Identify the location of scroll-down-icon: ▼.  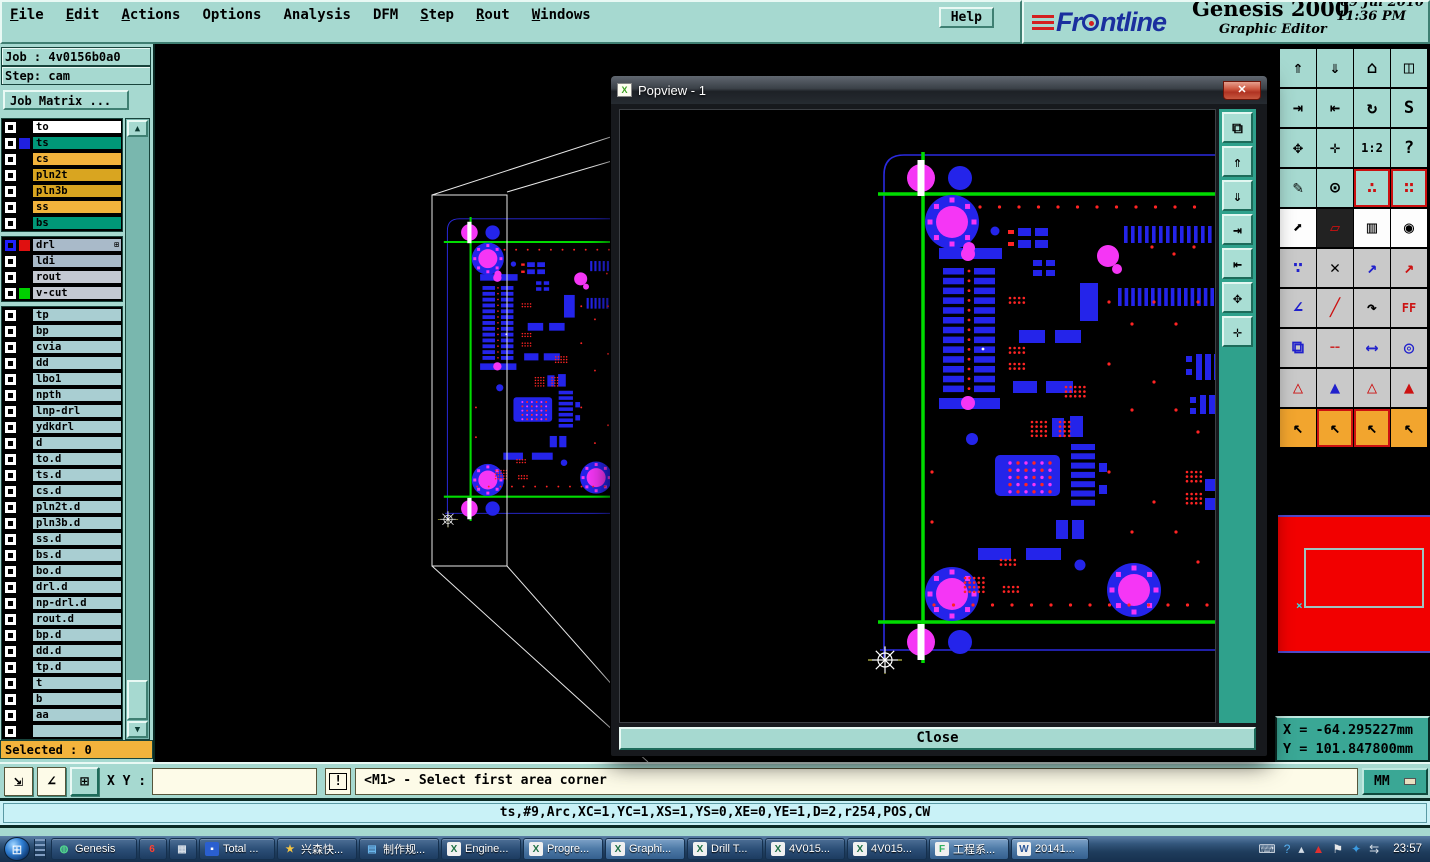
(137, 729).